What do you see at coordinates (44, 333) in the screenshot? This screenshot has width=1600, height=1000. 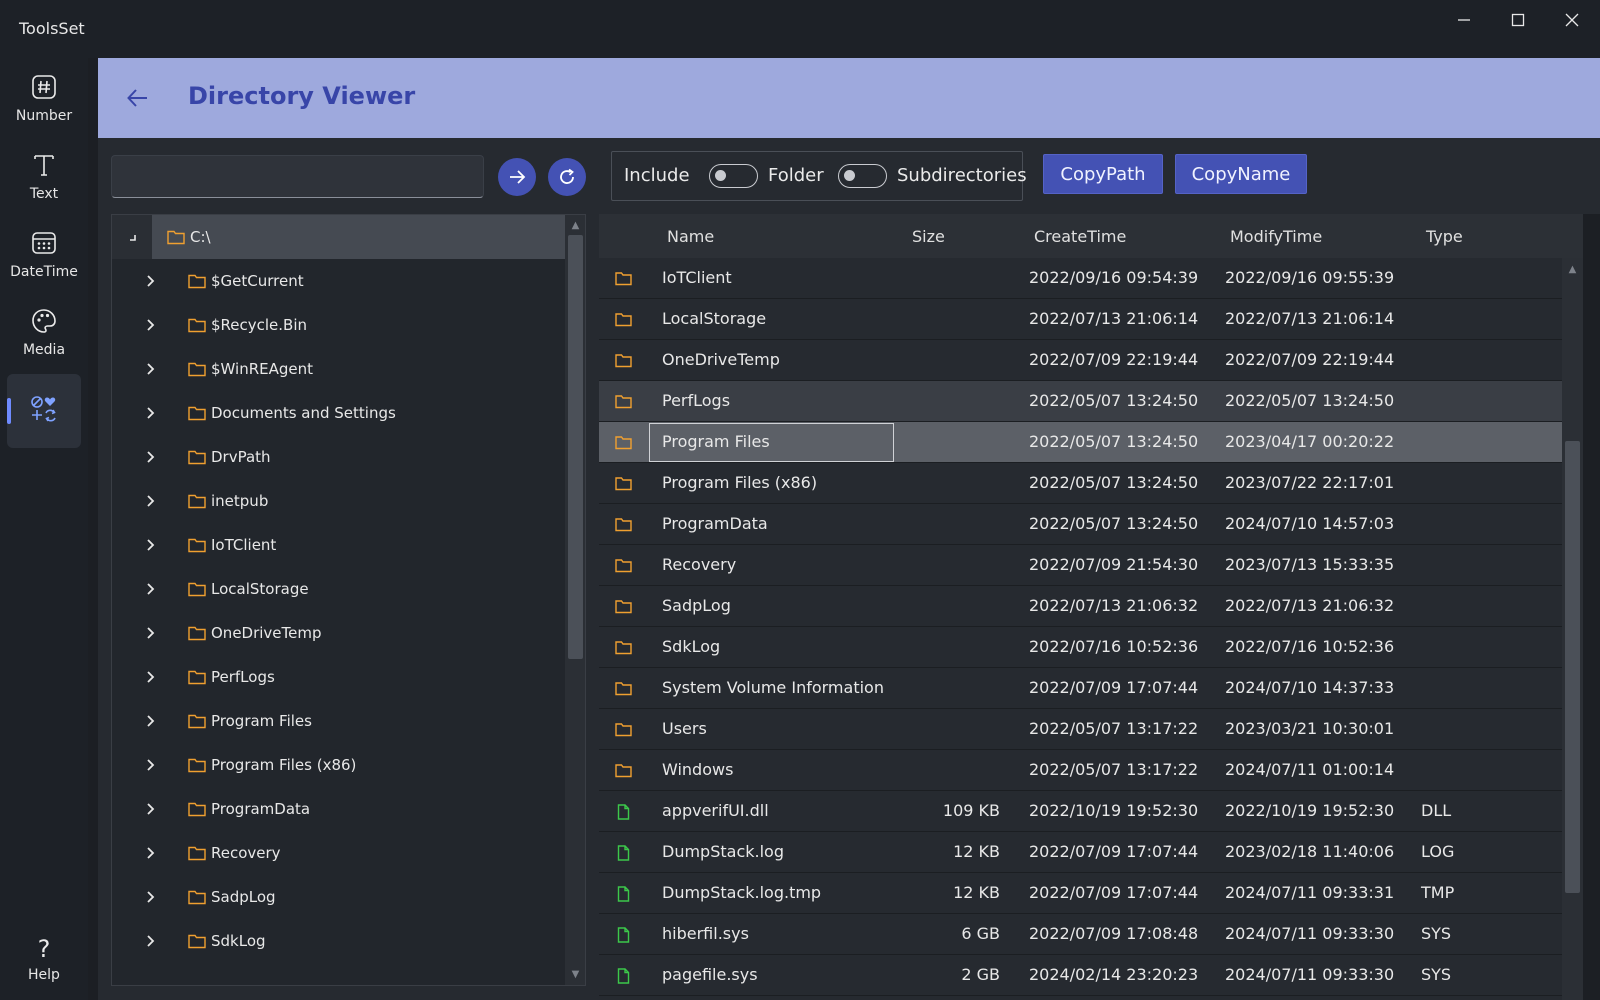 I see `nav-item-media: Media` at bounding box center [44, 333].